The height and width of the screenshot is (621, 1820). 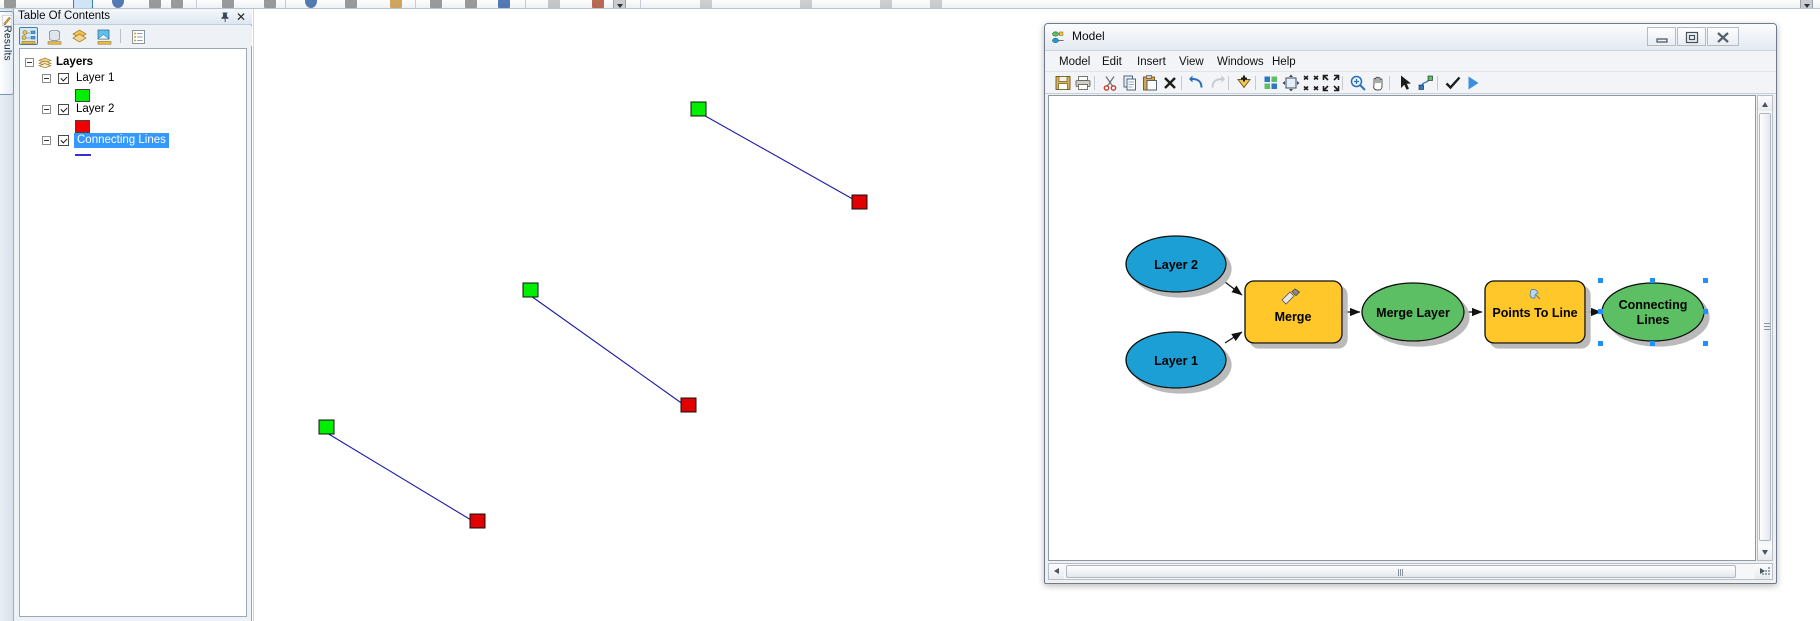 I want to click on redo-icon, so click(x=1217, y=83).